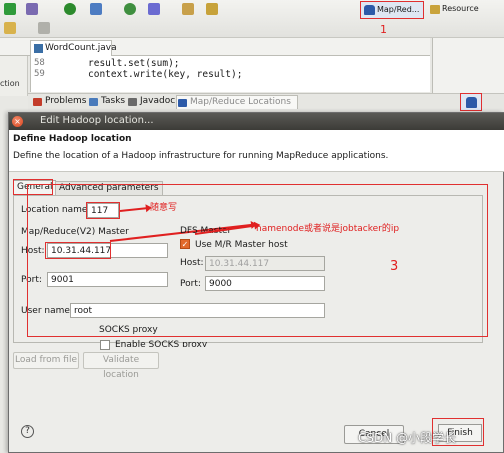 Image resolution: width=504 pixels, height=453 pixels. Describe the element at coordinates (66, 101) in the screenshot. I see `tab-problems-label: Problems` at that location.